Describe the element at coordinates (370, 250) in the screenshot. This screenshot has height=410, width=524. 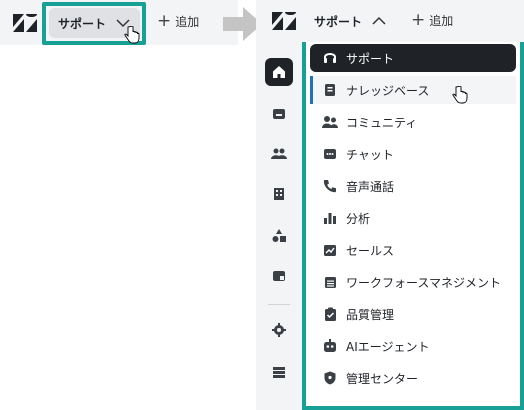
I see `menu-item-label: セールス` at that location.